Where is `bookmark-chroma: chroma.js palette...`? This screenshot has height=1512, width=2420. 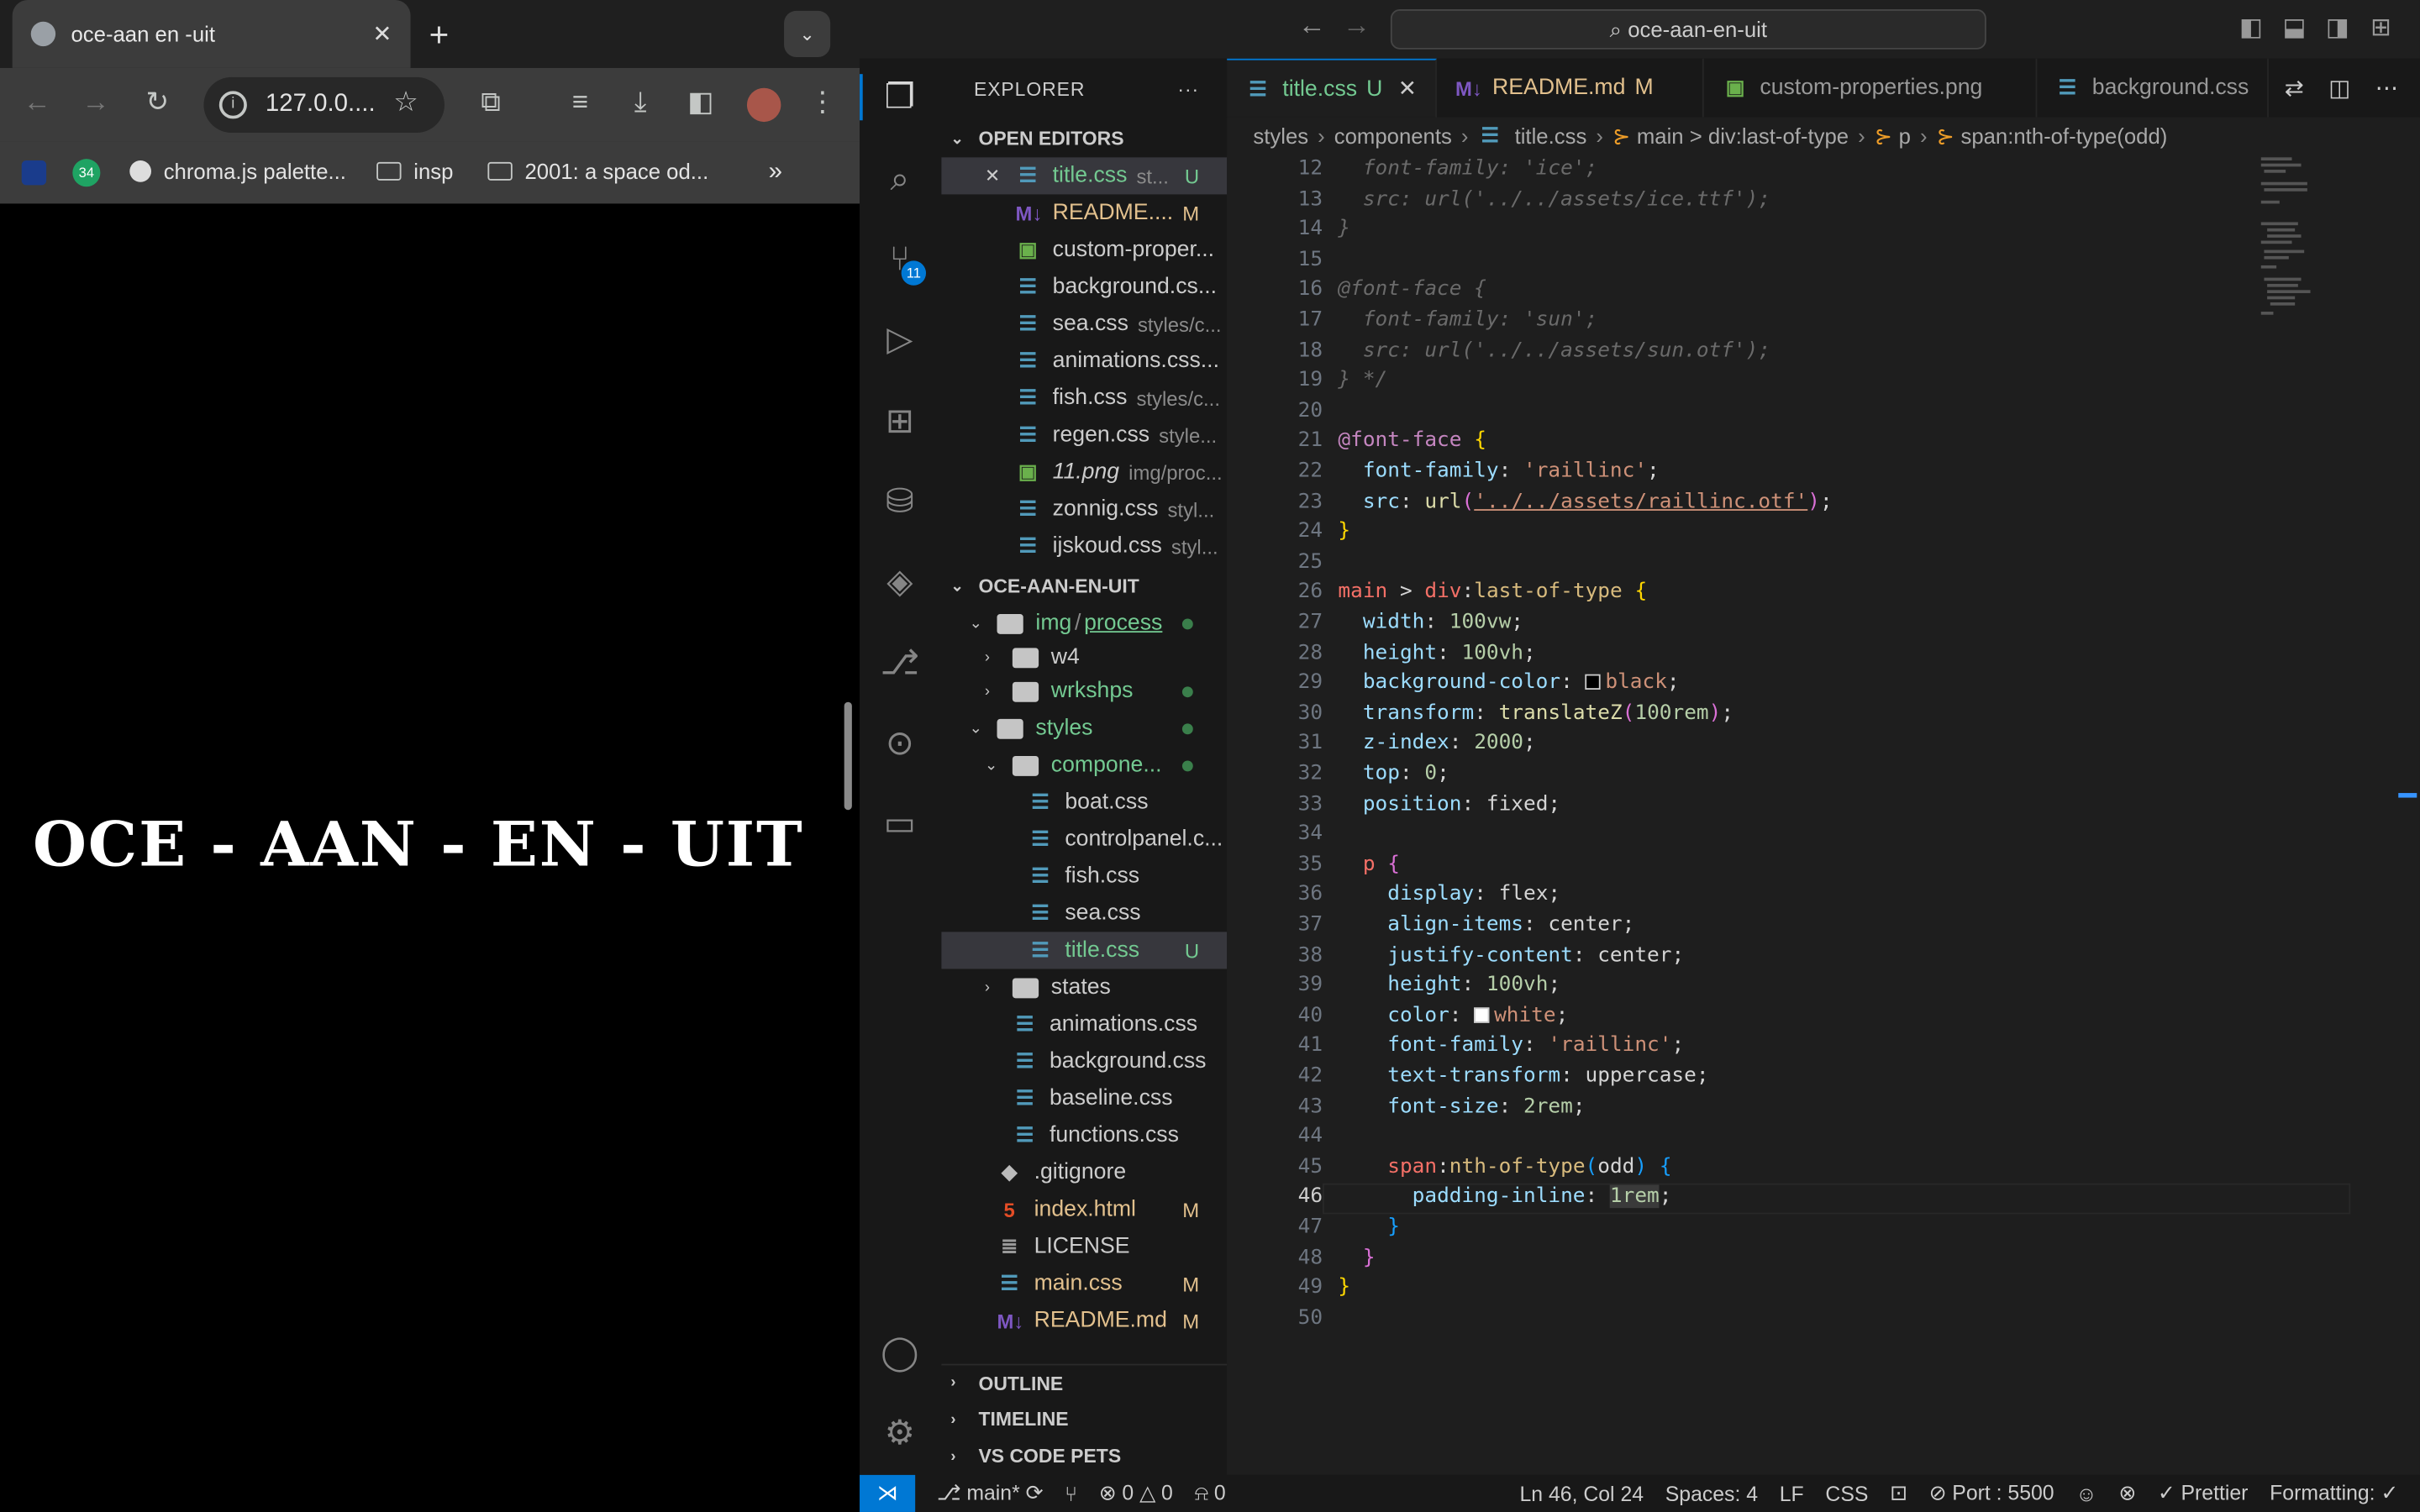
bookmark-chroma: chroma.js palette... is located at coordinates (238, 171).